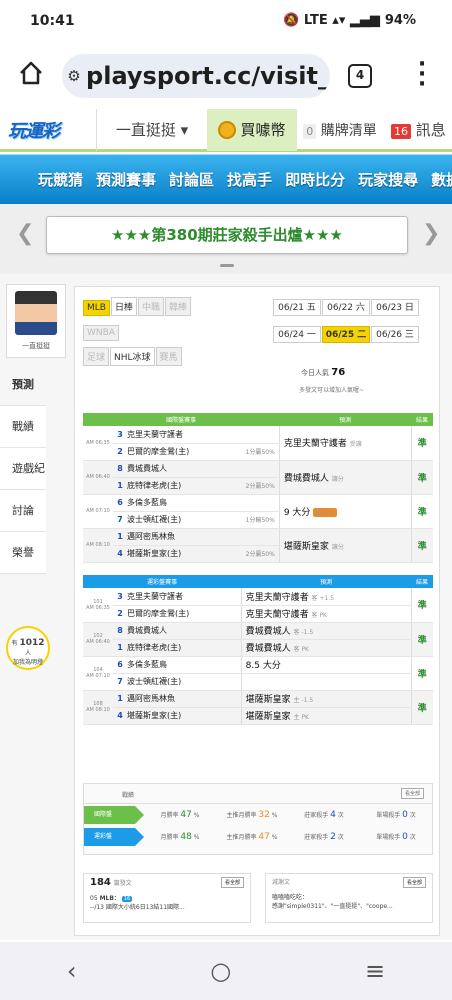 This screenshot has height=1000, width=452. What do you see at coordinates (346, 307) in the screenshot?
I see `date-tab: 06/22 六` at bounding box center [346, 307].